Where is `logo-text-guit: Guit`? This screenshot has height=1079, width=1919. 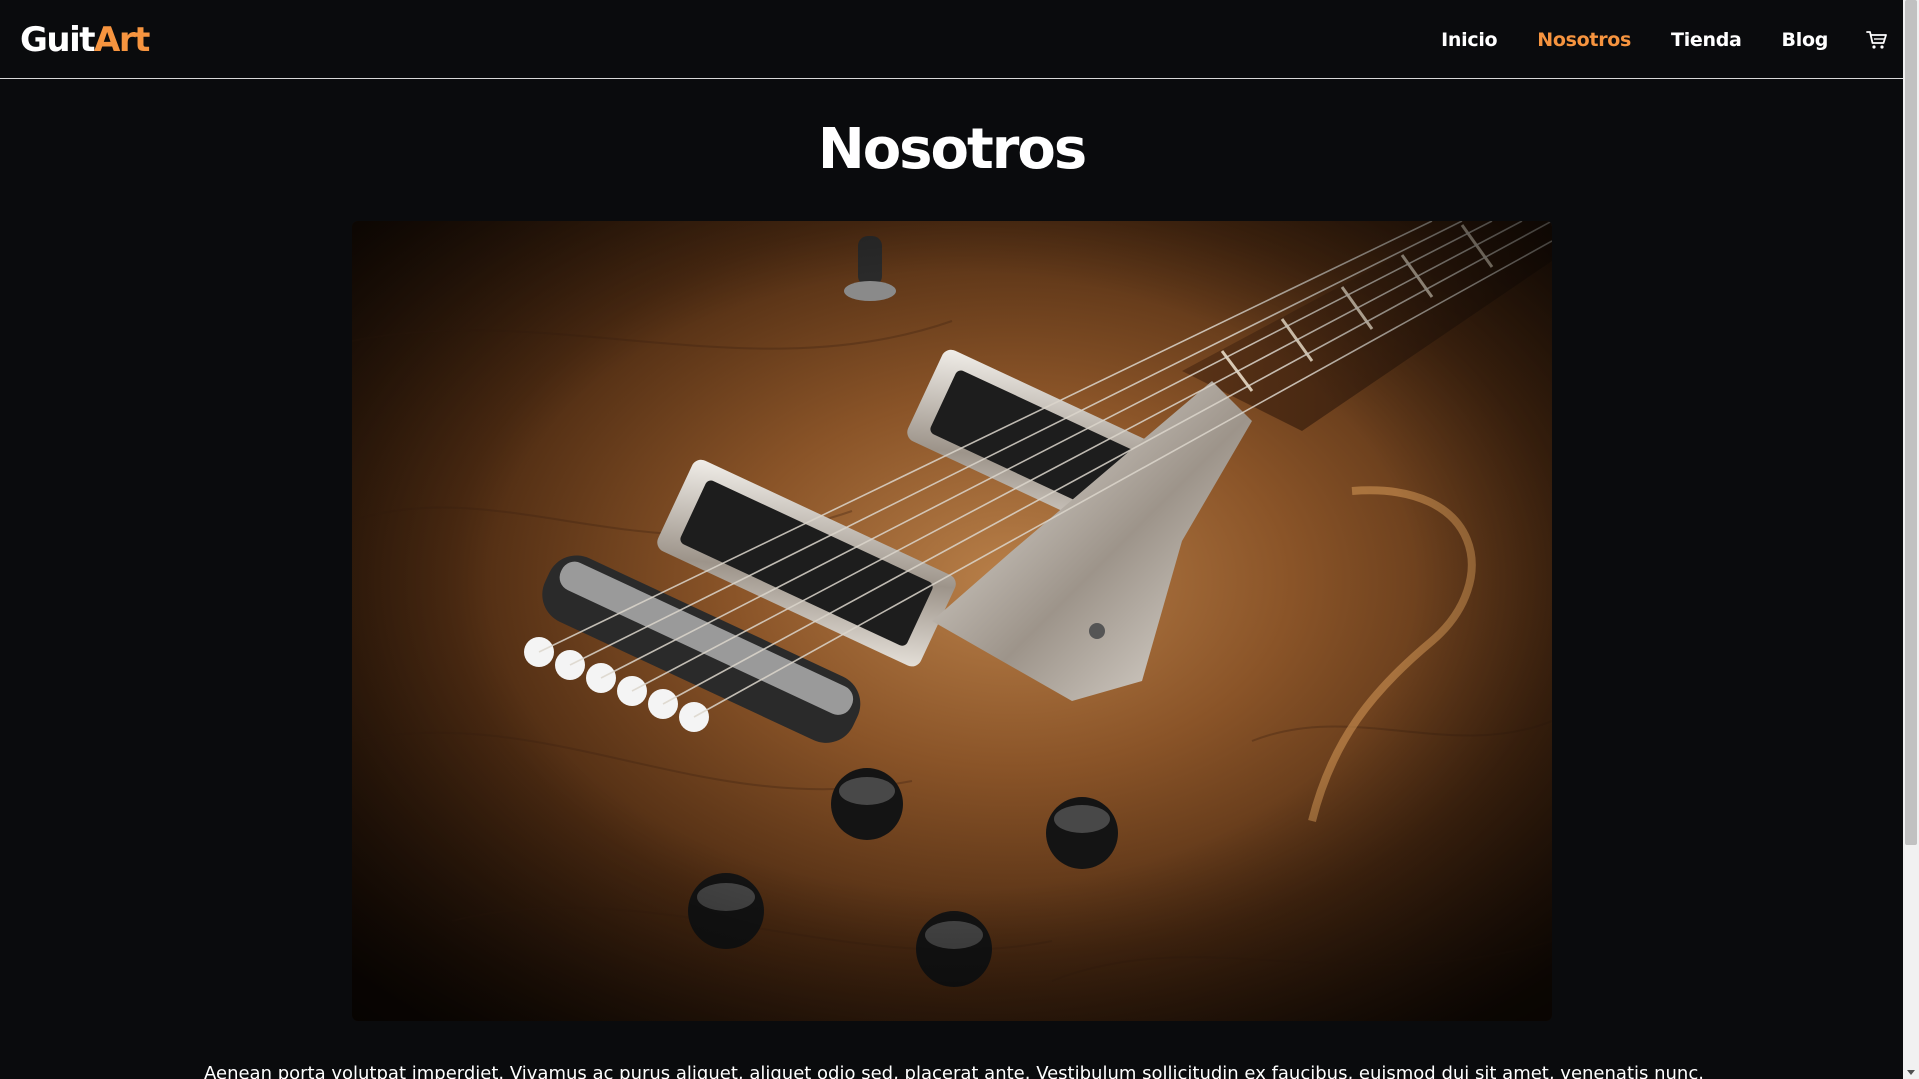
logo-text-guit: Guit is located at coordinates (58, 40).